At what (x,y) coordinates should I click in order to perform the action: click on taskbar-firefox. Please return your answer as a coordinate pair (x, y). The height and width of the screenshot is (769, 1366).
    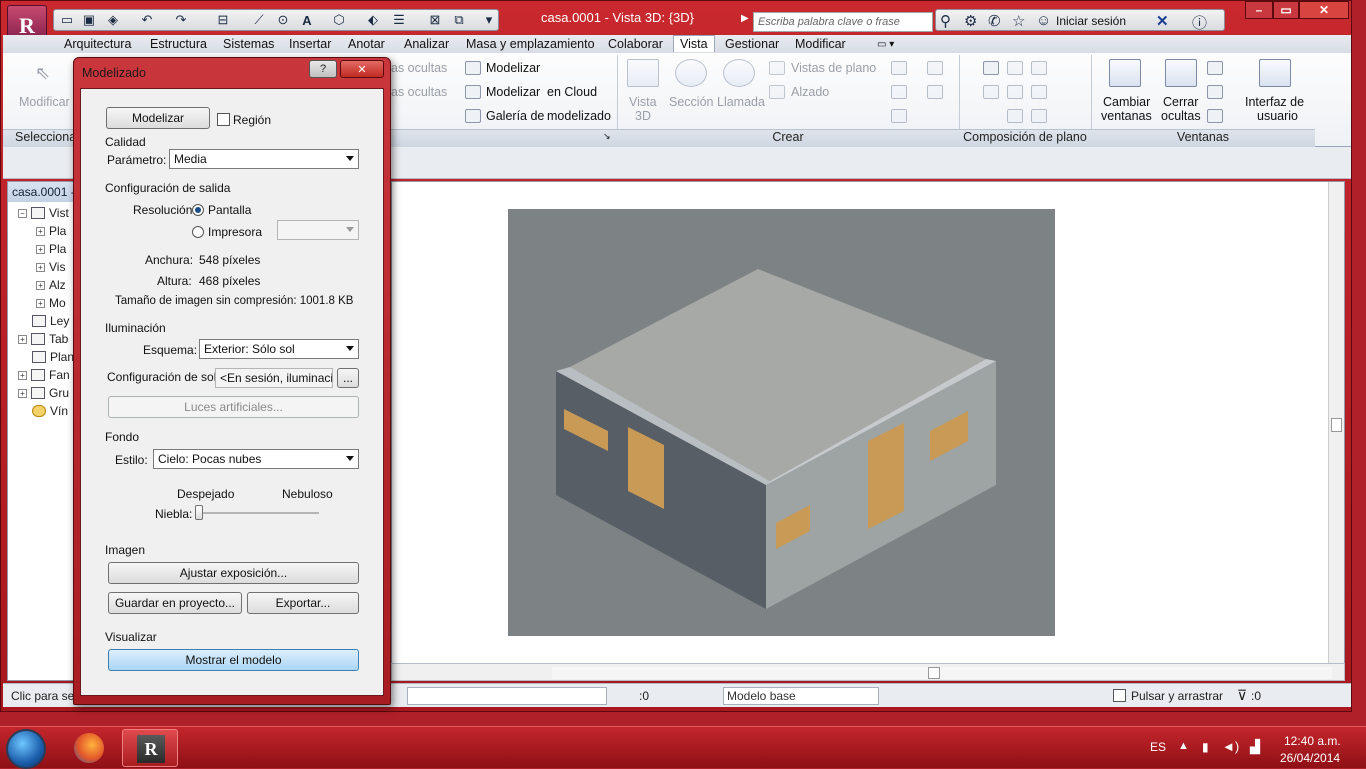
    Looking at the image, I should click on (90, 748).